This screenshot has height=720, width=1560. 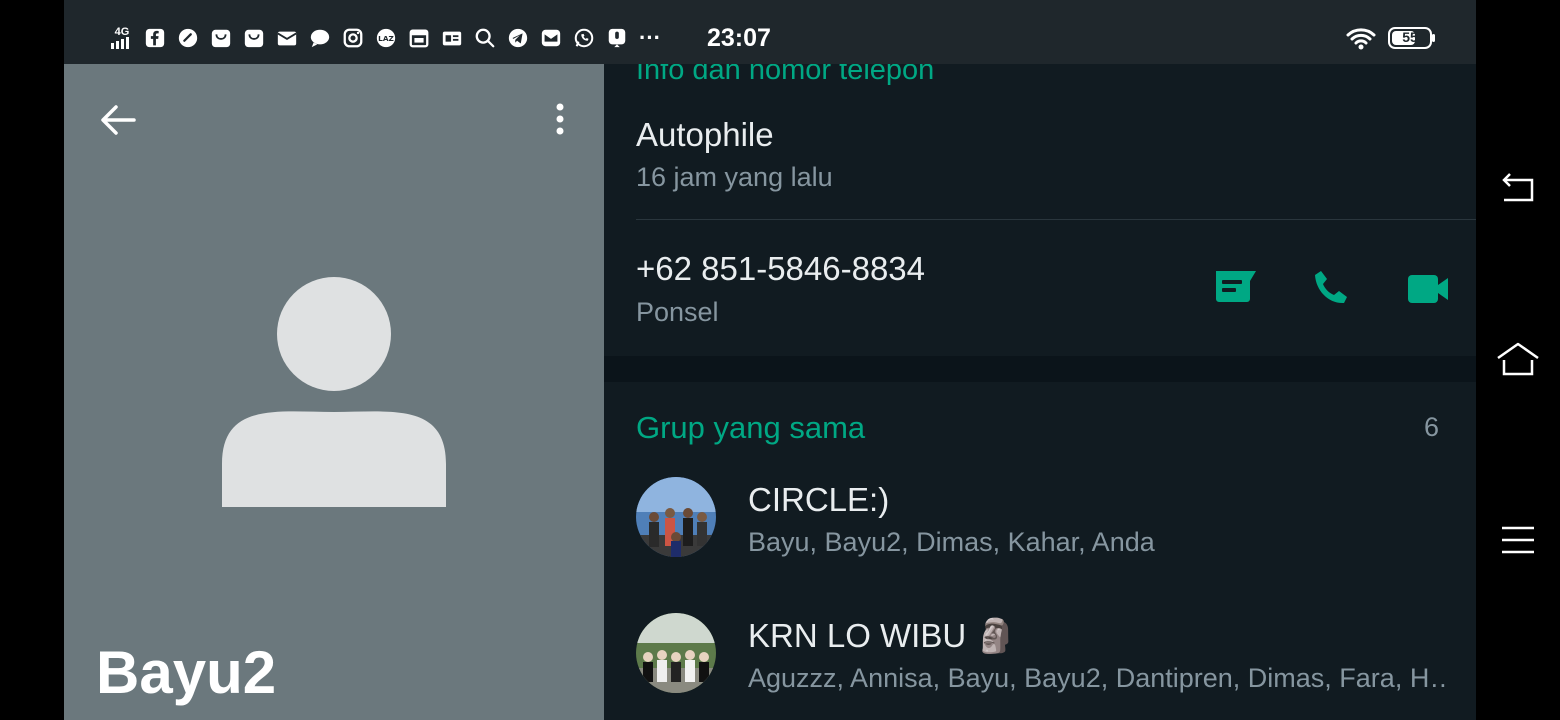 I want to click on about-row: Autophile 16 jam yang lalu, so click(x=1040, y=161).